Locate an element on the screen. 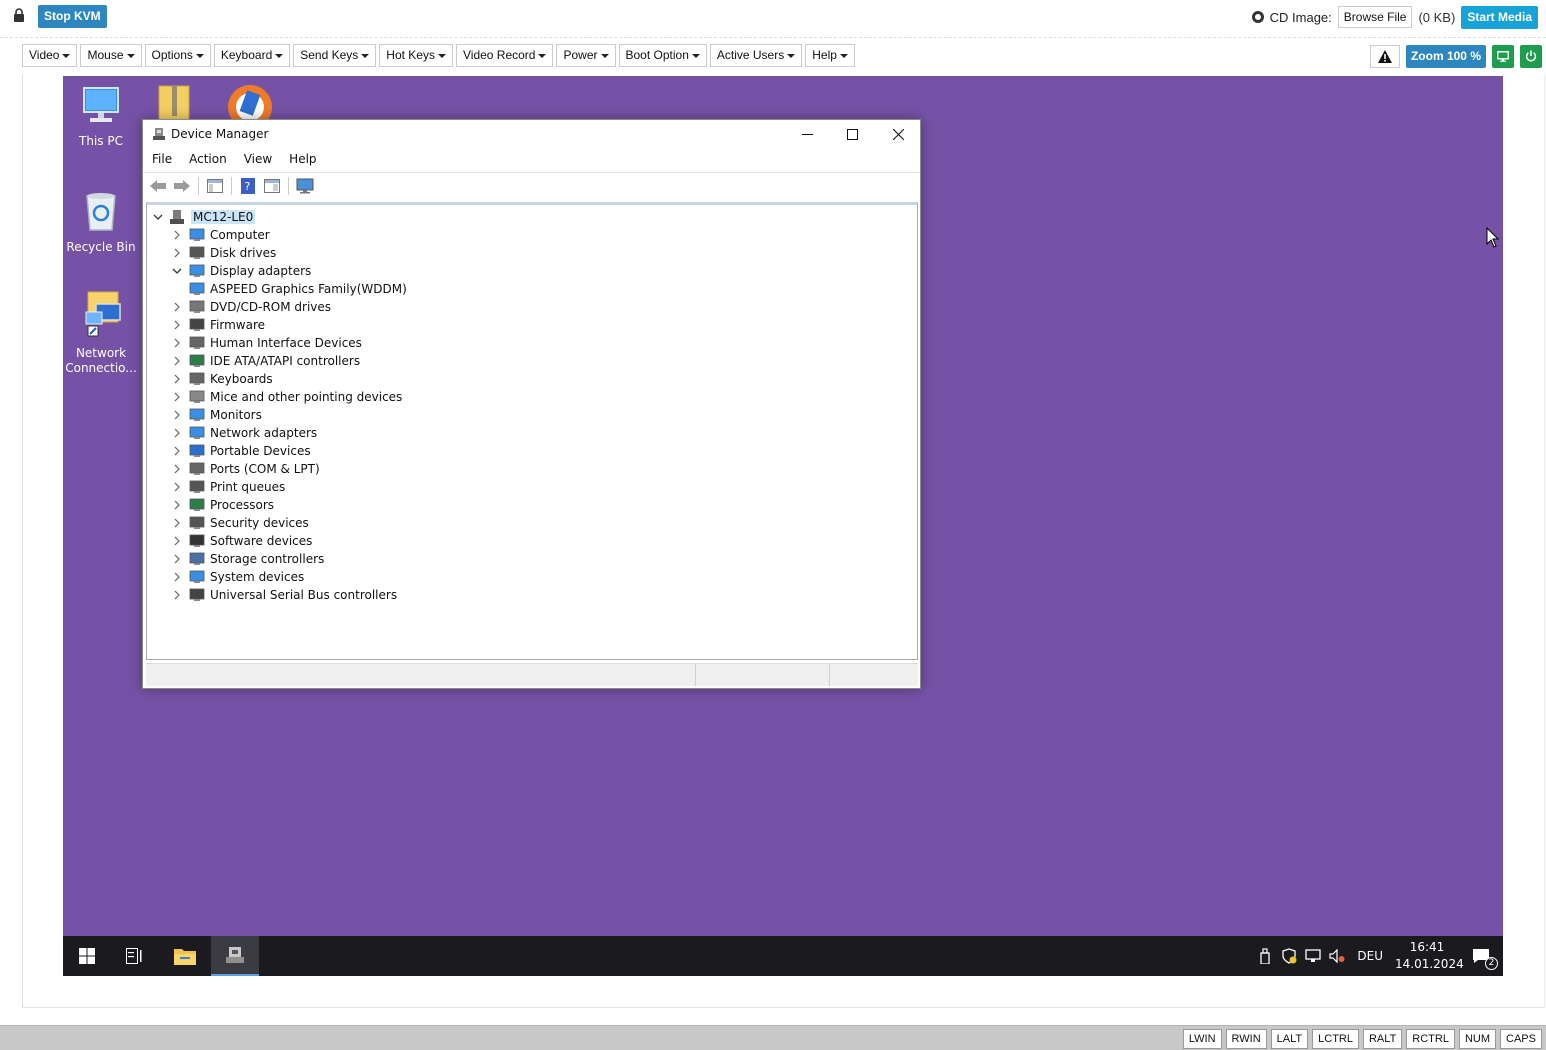 The width and height of the screenshot is (1546, 1050). tree-category: Human Interface Devices is located at coordinates (266, 343).